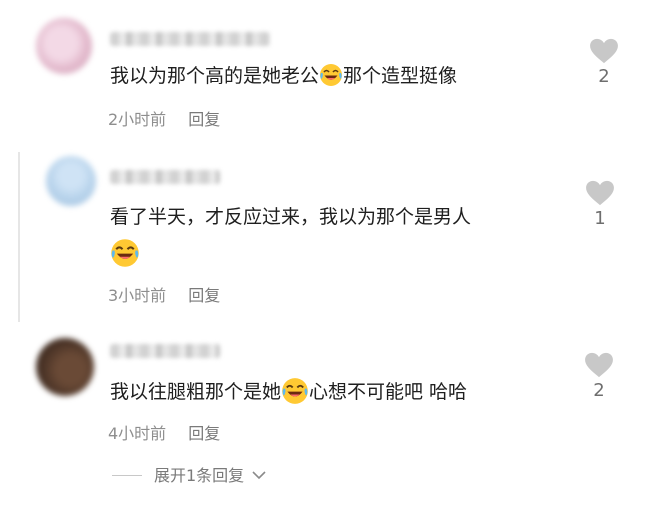 The height and width of the screenshot is (506, 650). What do you see at coordinates (19, 237) in the screenshot?
I see `thread-line` at bounding box center [19, 237].